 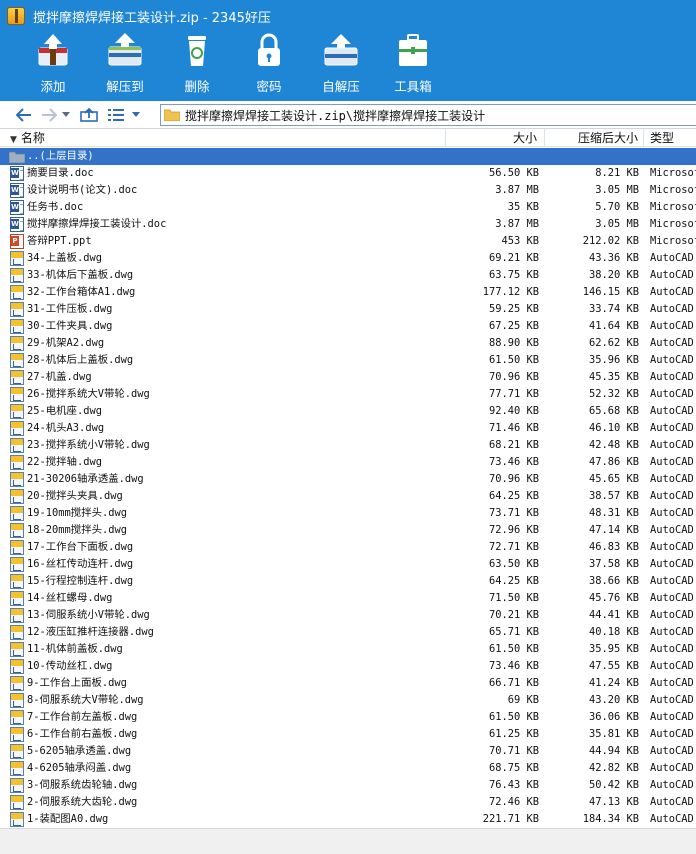 I want to click on column-name: ▼ 名称, so click(x=223, y=138).